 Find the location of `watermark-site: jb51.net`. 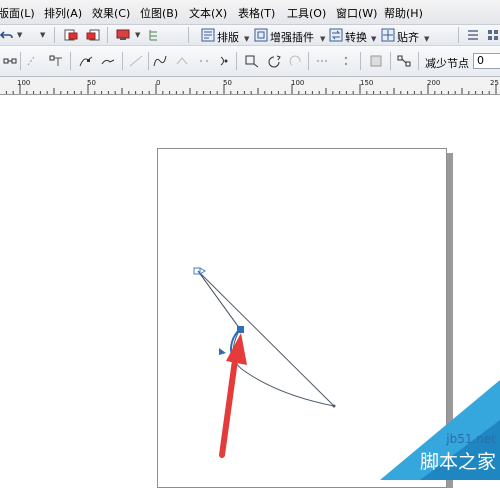

watermark-site: jb51.net is located at coordinates (471, 439).